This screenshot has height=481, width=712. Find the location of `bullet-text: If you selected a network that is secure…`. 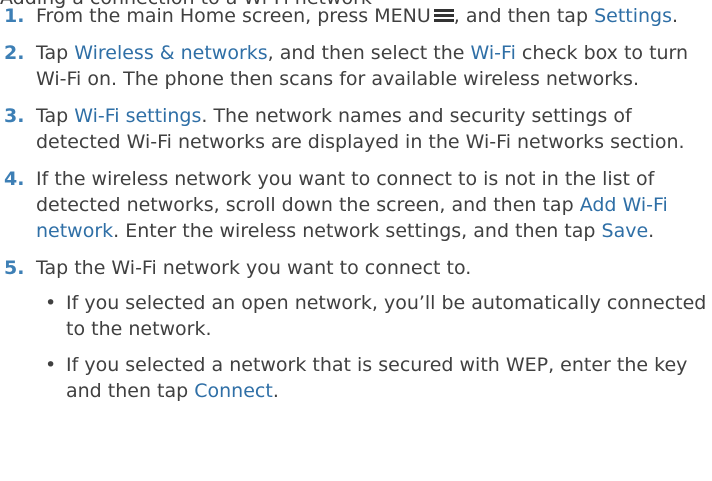

bullet-text: If you selected a network that is secure… is located at coordinates (377, 378).